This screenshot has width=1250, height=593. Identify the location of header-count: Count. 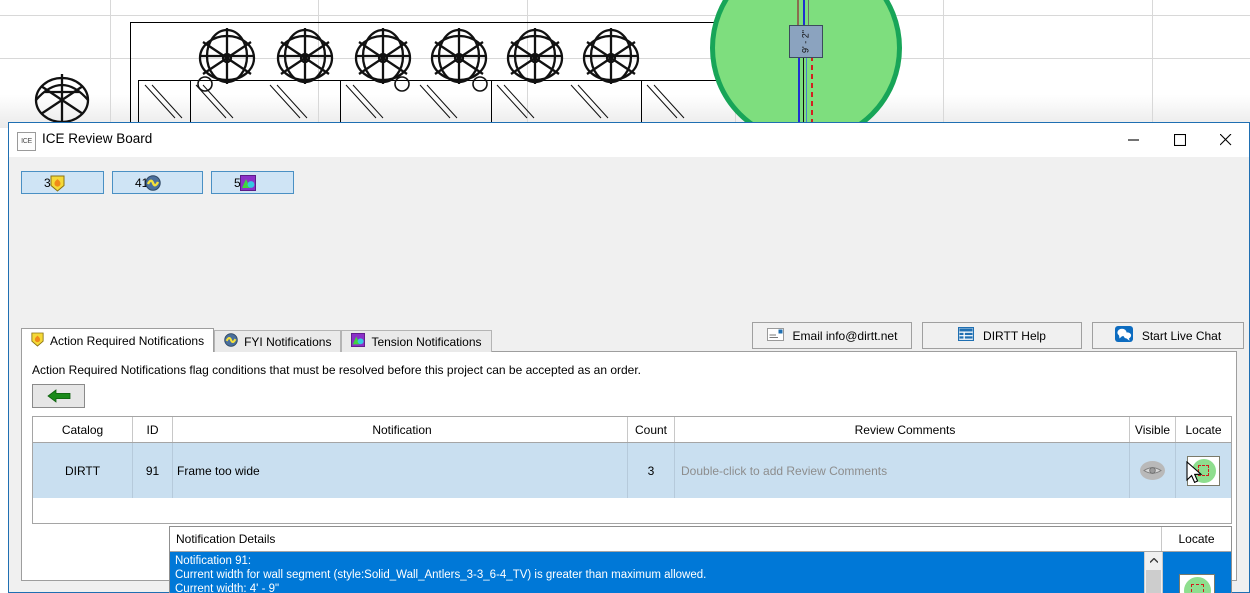
(651, 429).